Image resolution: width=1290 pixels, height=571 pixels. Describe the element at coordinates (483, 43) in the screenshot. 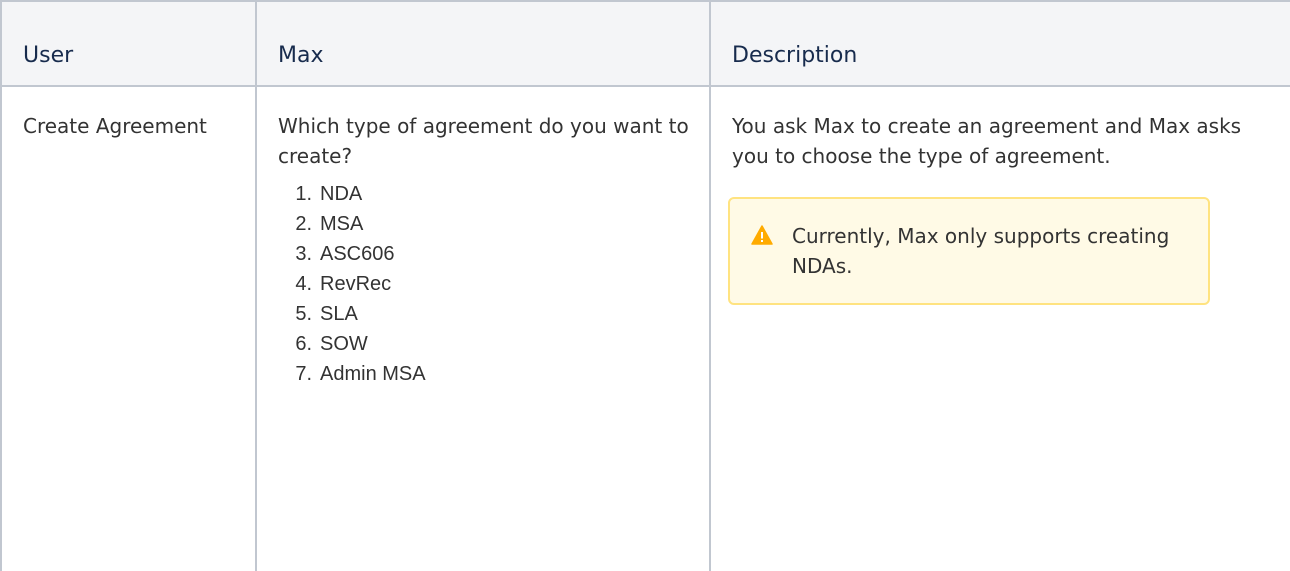

I see `header-max: Max` at that location.